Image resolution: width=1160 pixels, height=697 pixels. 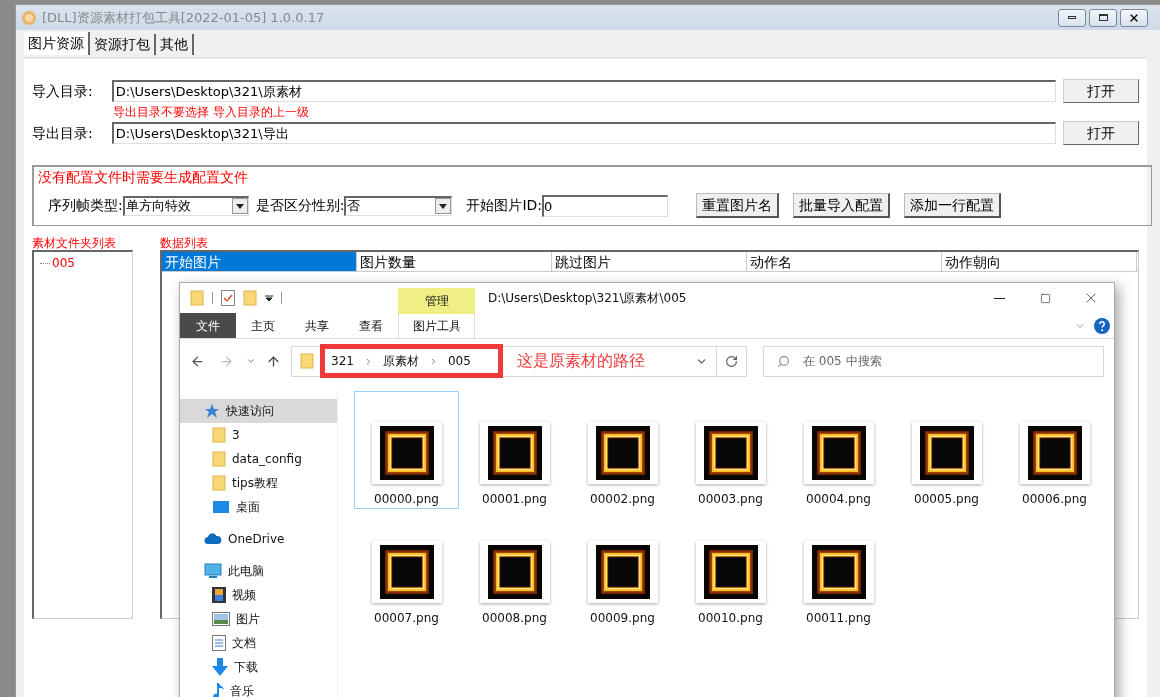 What do you see at coordinates (738, 205) in the screenshot?
I see `action-button: 重置图片名` at bounding box center [738, 205].